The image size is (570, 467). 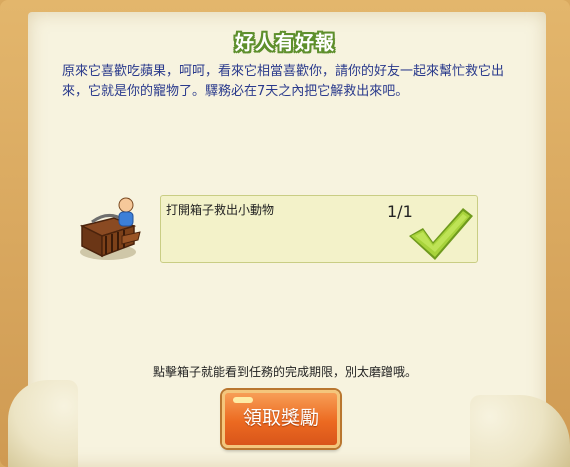 I want to click on task-label: 打開箱子救出小動物, so click(x=220, y=210).